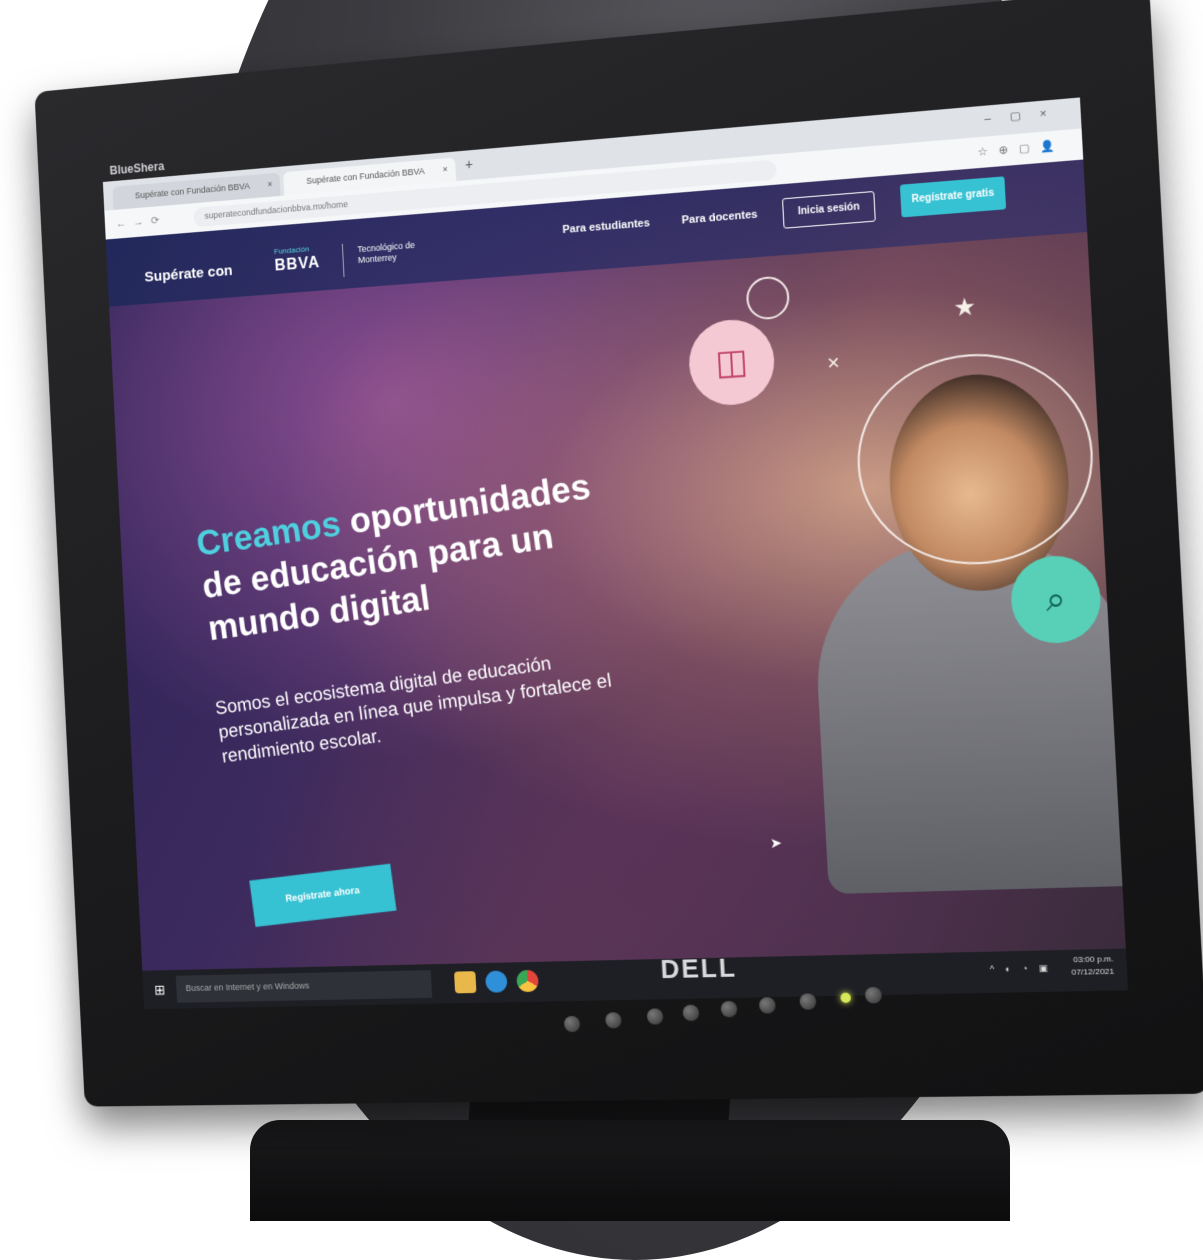 Image resolution: width=1203 pixels, height=1260 pixels. What do you see at coordinates (291, 250) in the screenshot?
I see `logo-fundacion: Fundación` at bounding box center [291, 250].